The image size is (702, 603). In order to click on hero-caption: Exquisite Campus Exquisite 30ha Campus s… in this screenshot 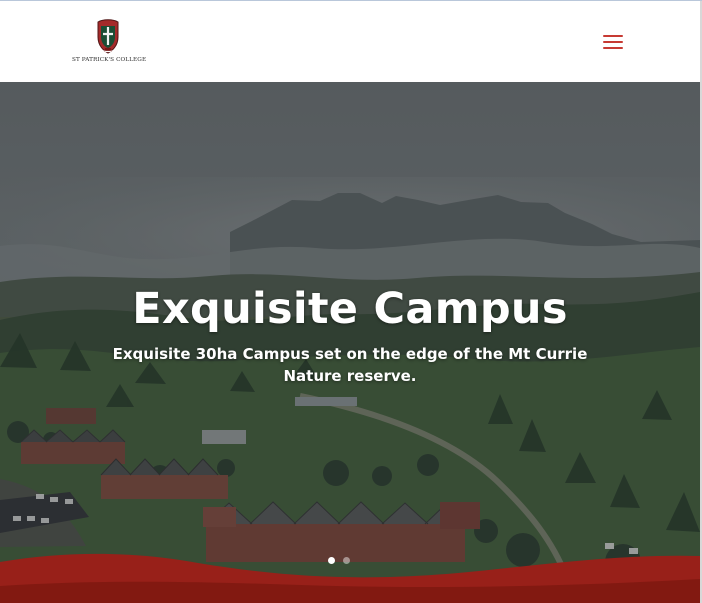, I will do `click(350, 335)`.